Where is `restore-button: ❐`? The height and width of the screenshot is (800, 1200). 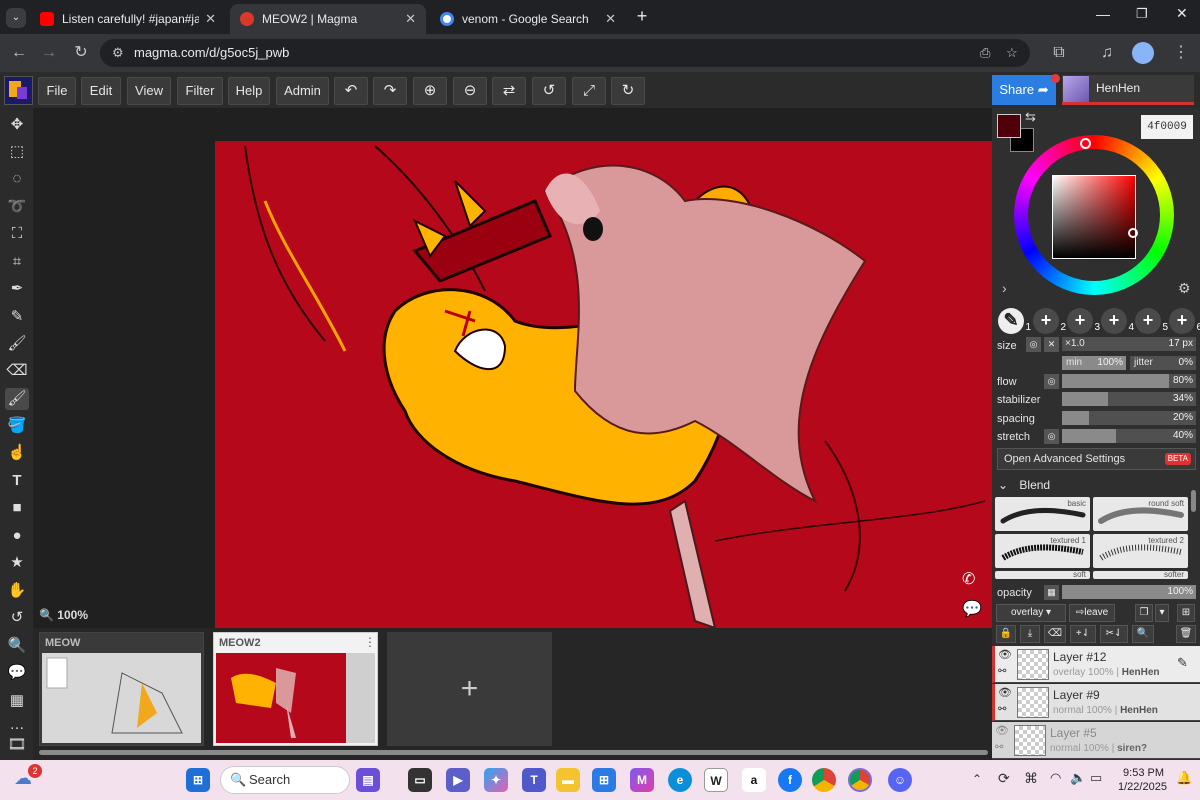
restore-button: ❐ is located at coordinates (1142, 14).